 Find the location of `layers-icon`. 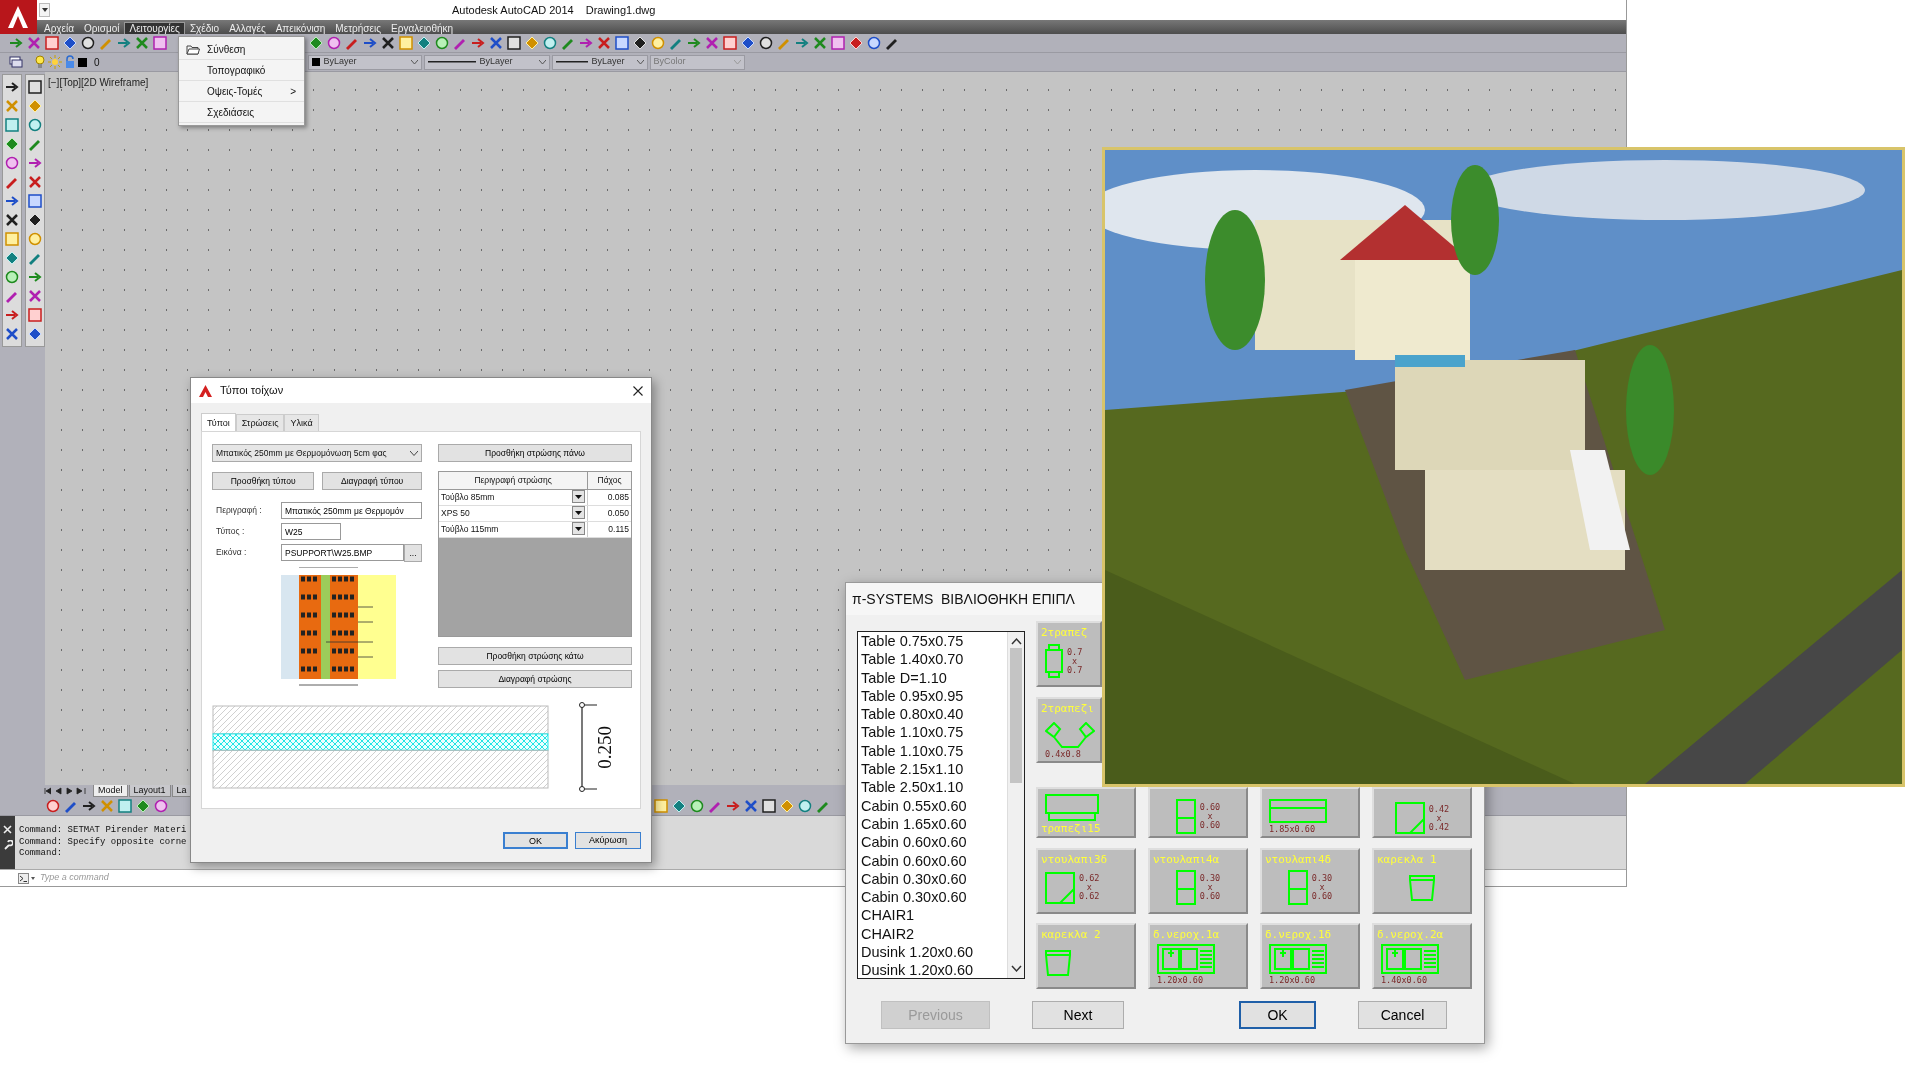

layers-icon is located at coordinates (16, 62).